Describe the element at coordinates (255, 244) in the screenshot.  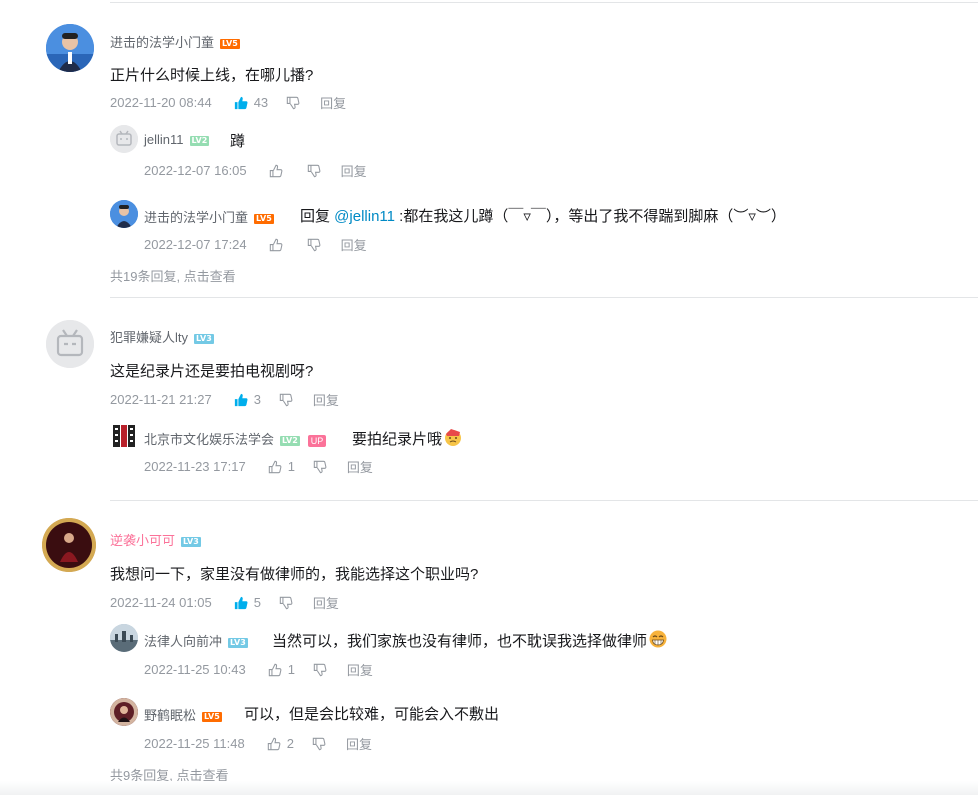
I see `reply-meta: 2022-12-07 17:24 回复` at that location.